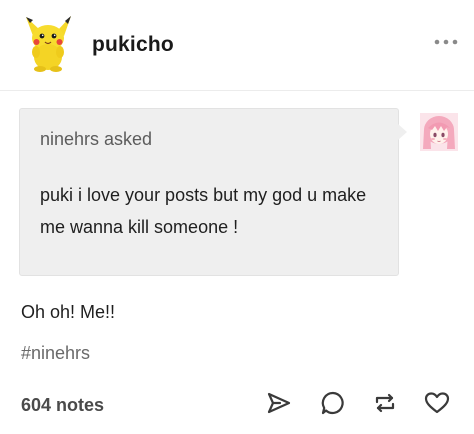  I want to click on more-dots-icon, so click(446, 42).